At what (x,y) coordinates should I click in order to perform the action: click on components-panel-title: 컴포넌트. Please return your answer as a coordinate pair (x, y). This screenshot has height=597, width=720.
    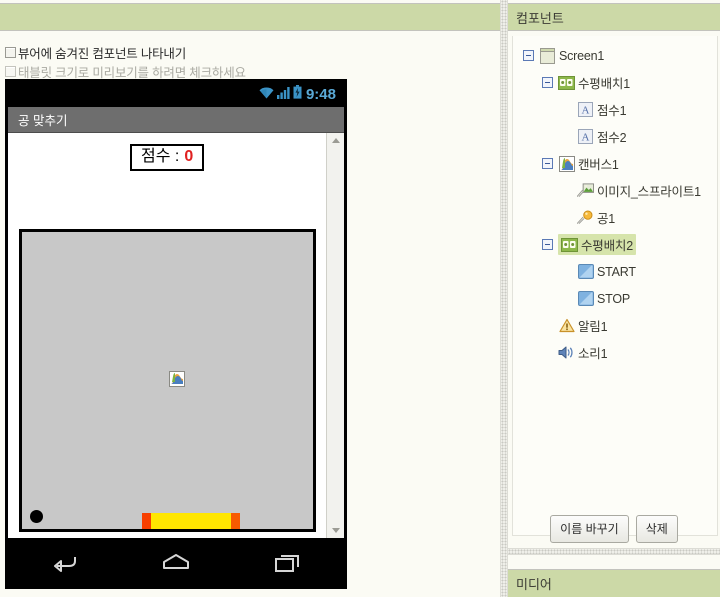
    Looking at the image, I should click on (614, 17).